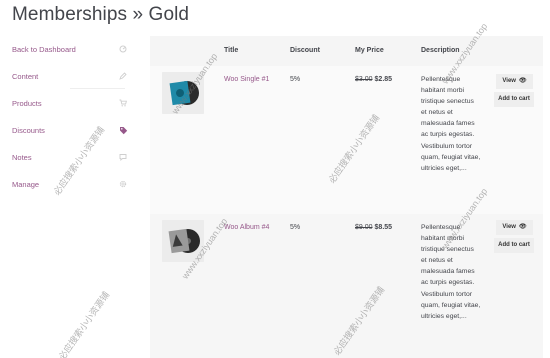  I want to click on column-header-price: My Price, so click(369, 50).